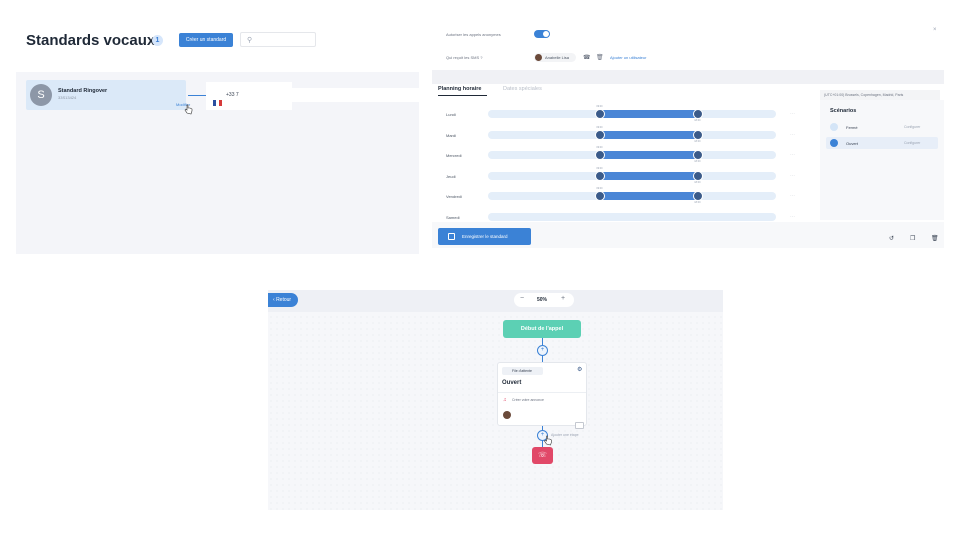  What do you see at coordinates (91, 40) in the screenshot?
I see `page-title: Standards vocaux` at bounding box center [91, 40].